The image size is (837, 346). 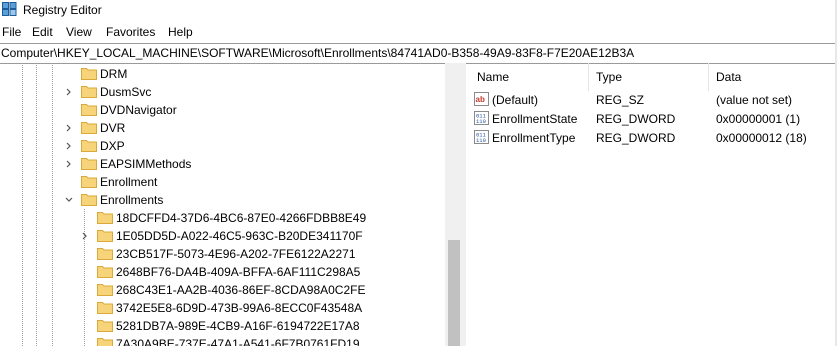 I want to click on tree-node: Enrollments, so click(x=222, y=200).